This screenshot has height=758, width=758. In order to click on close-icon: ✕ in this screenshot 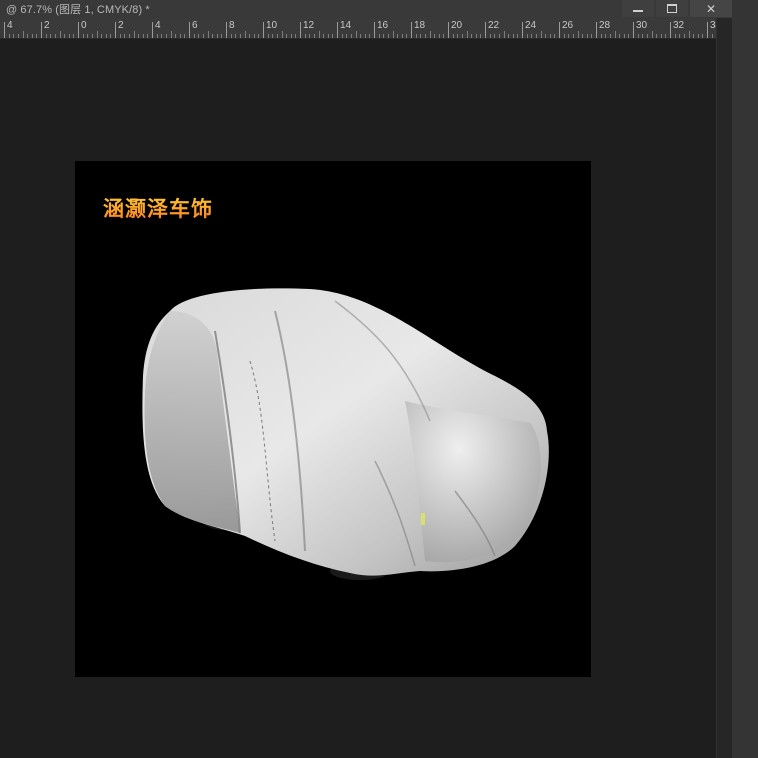, I will do `click(711, 8)`.